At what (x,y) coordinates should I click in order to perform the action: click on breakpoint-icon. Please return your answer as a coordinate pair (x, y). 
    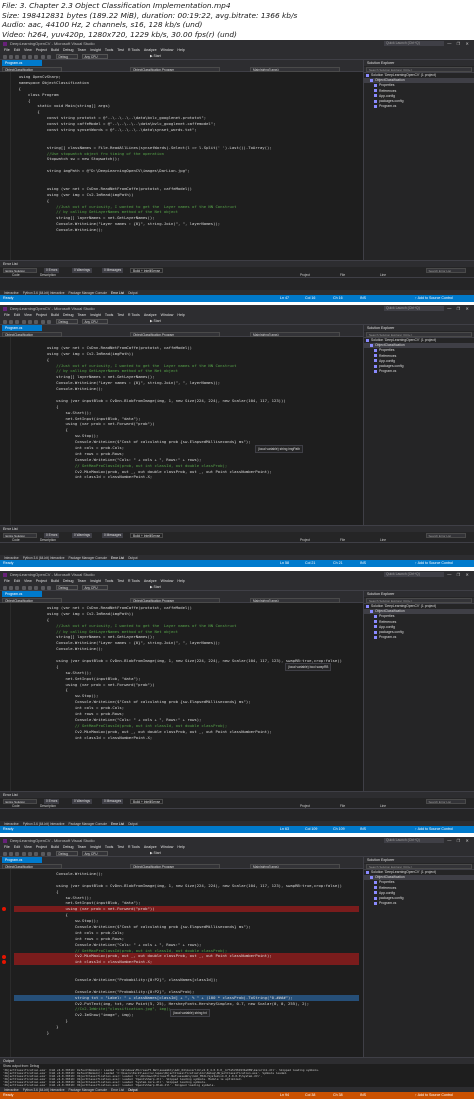
    Looking at the image, I should click on (4, 956).